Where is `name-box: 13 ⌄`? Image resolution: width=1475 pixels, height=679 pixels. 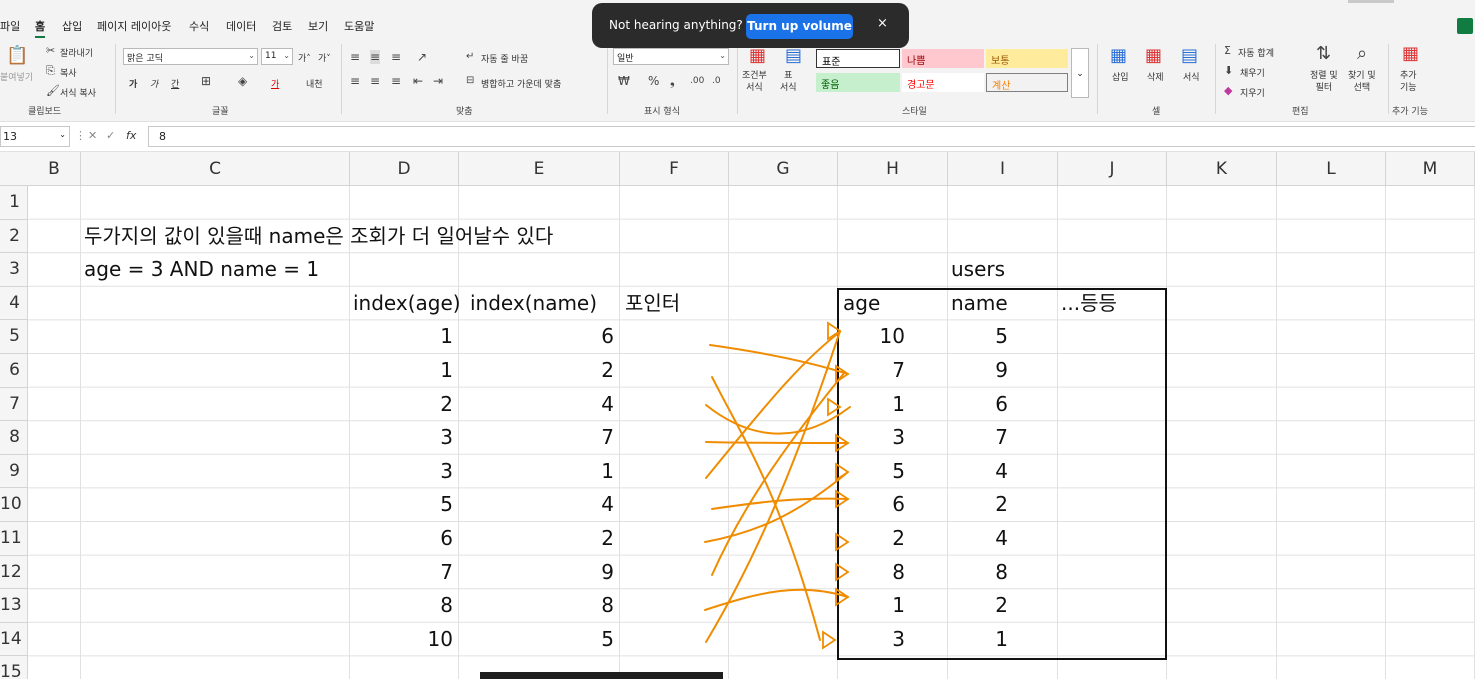
name-box: 13 ⌄ is located at coordinates (35, 136).